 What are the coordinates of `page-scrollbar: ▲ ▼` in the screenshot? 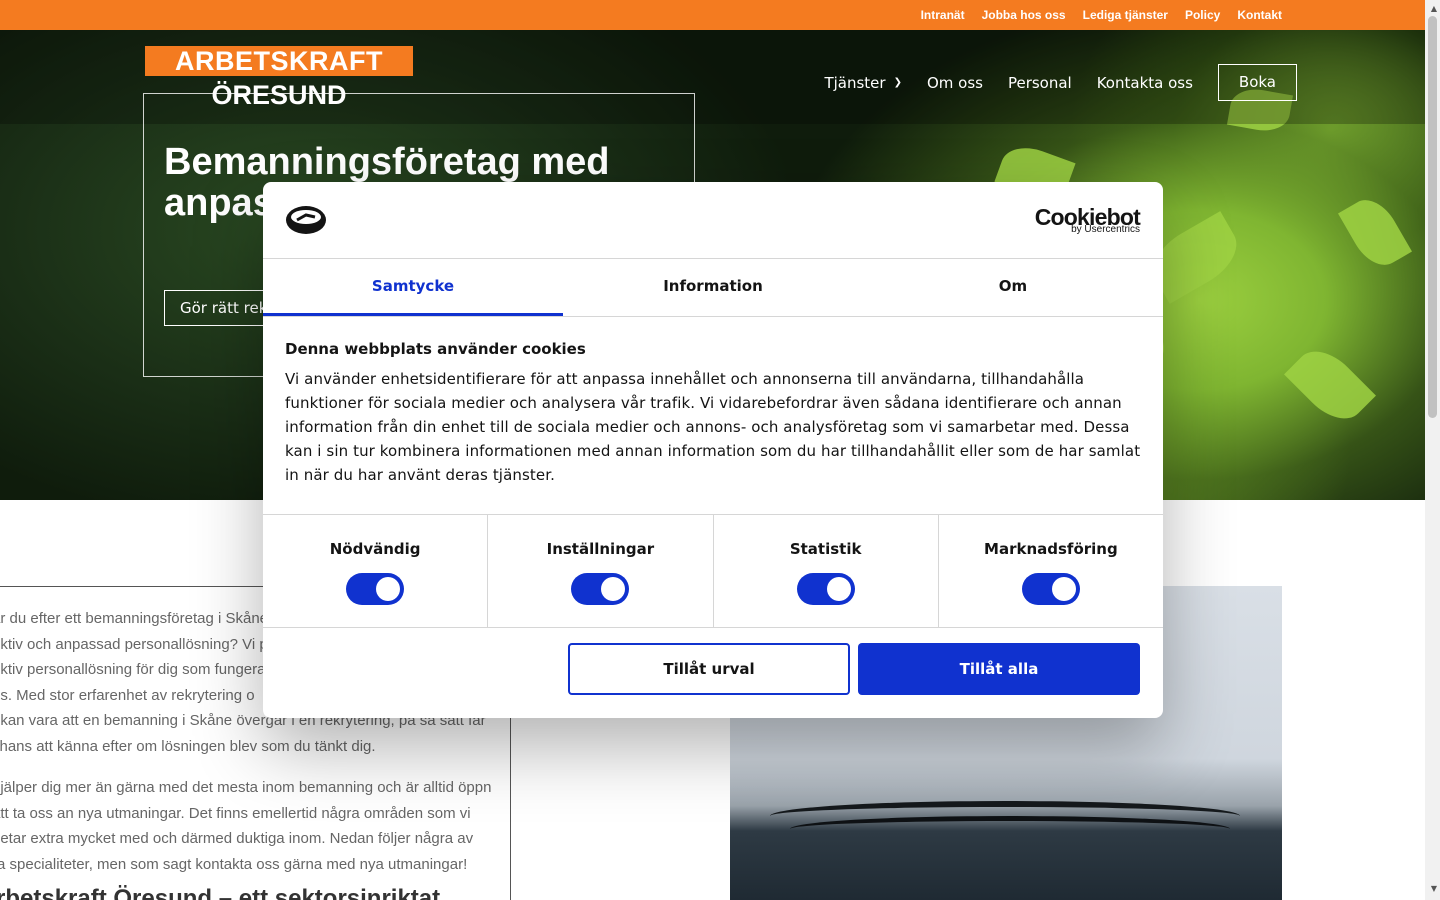 It's located at (1432, 450).